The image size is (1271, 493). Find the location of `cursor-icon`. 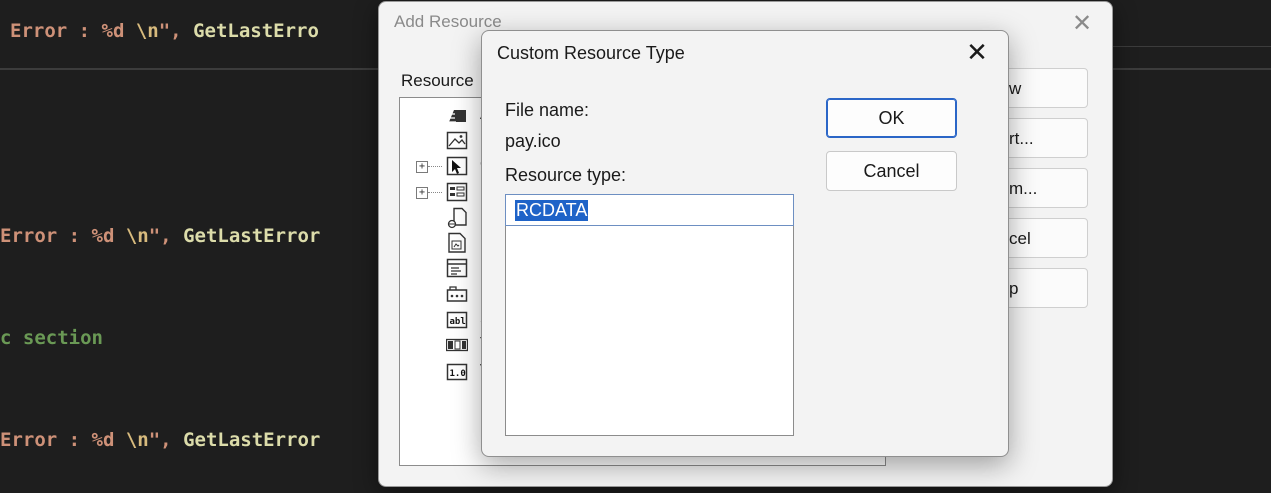

cursor-icon is located at coordinates (457, 166).